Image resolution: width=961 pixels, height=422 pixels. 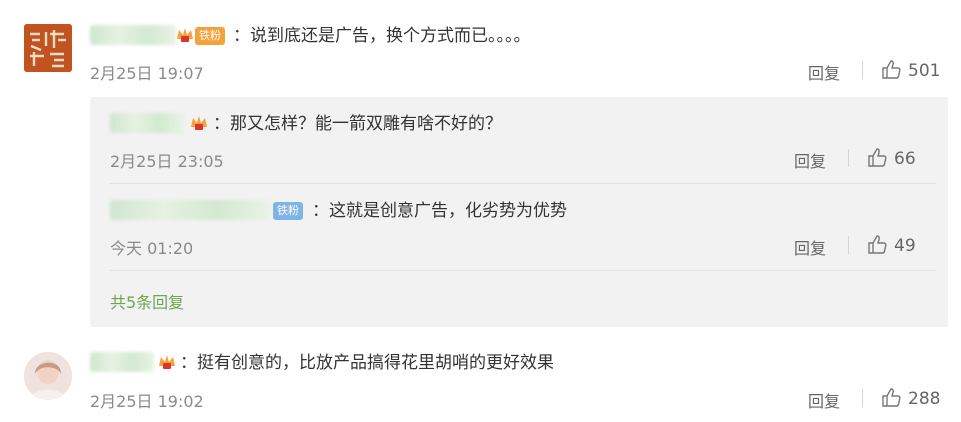 I want to click on seal-avatar-icon, so click(x=48, y=48).